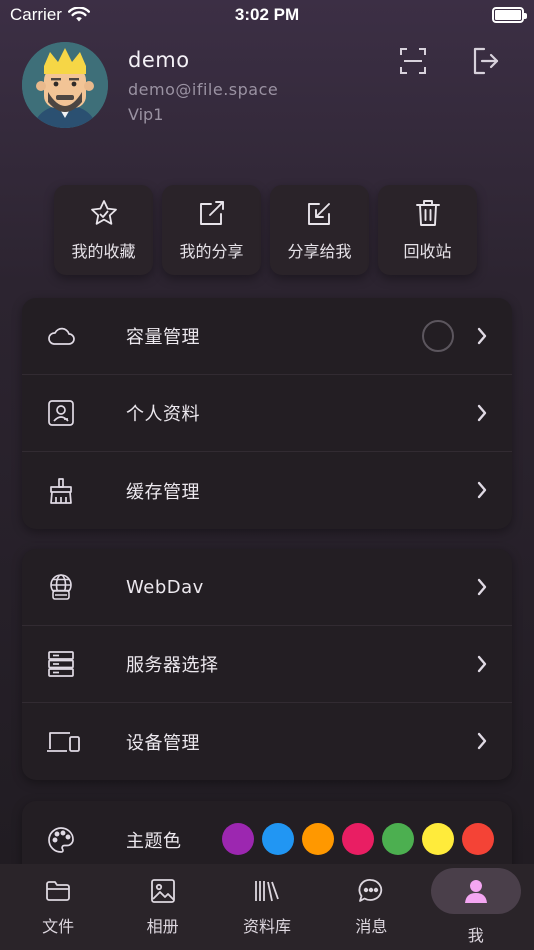 This screenshot has height=950, width=534. What do you see at coordinates (427, 230) in the screenshot?
I see `recycle-bin-button: 回收站` at bounding box center [427, 230].